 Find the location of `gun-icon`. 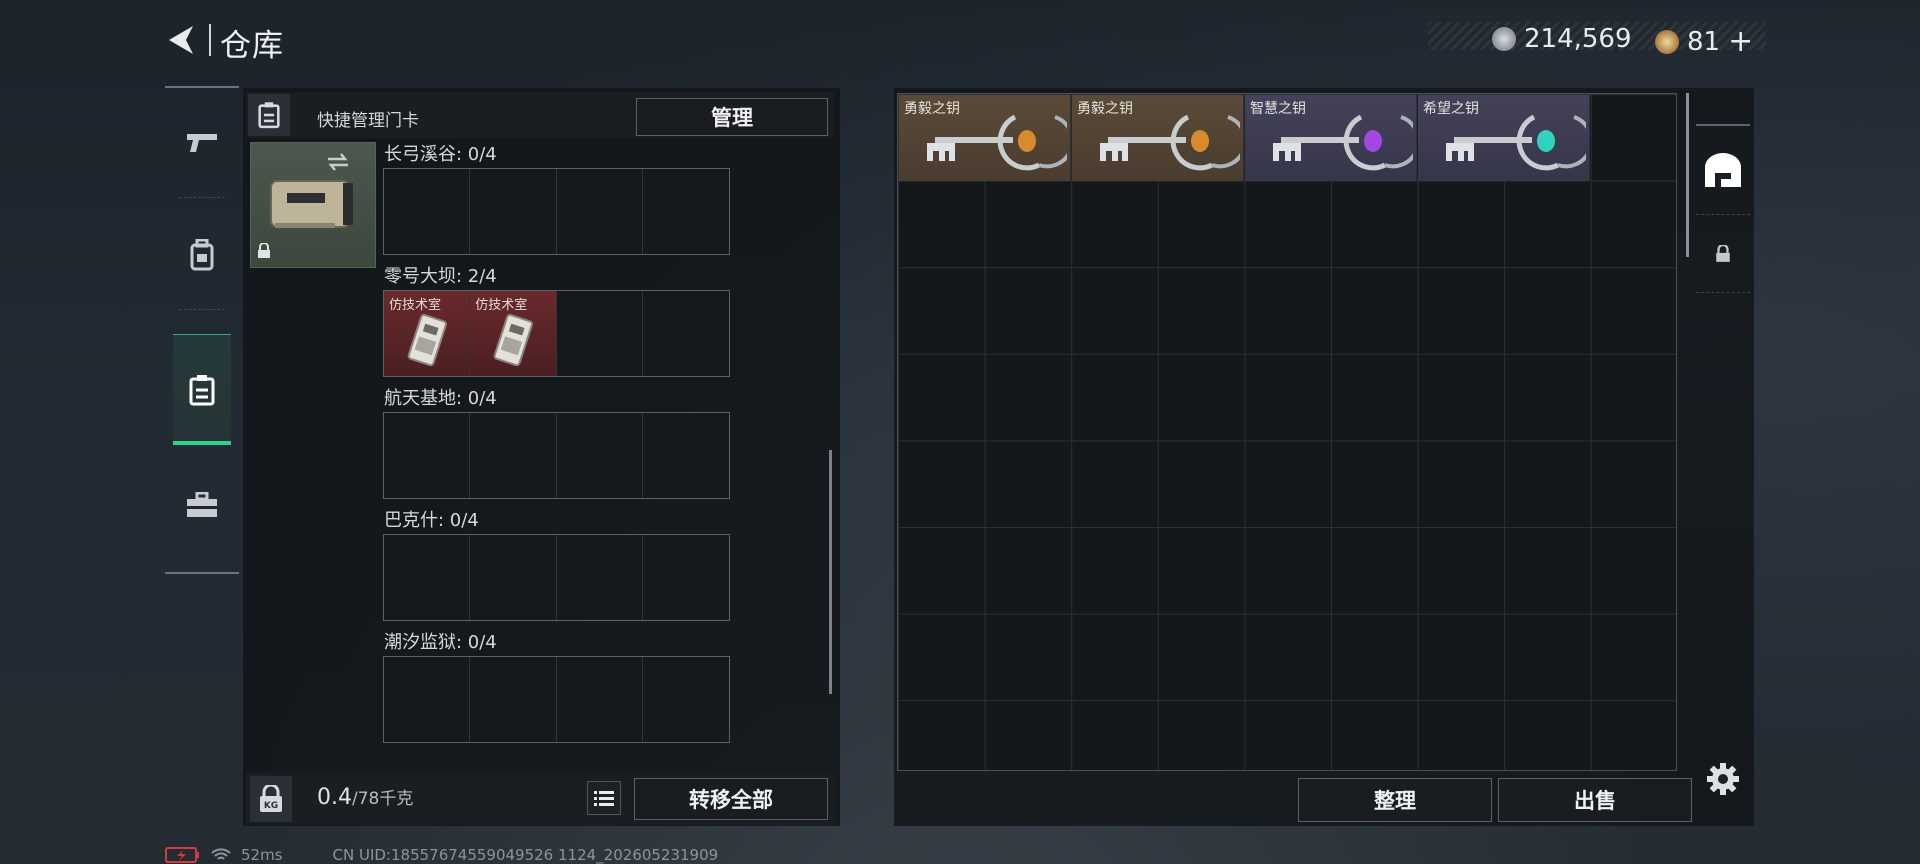

gun-icon is located at coordinates (202, 143).